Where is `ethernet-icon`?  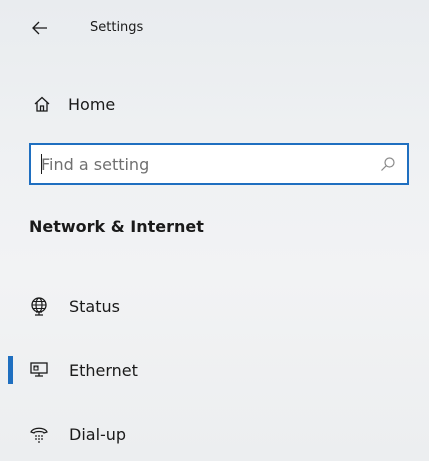 ethernet-icon is located at coordinates (39, 370).